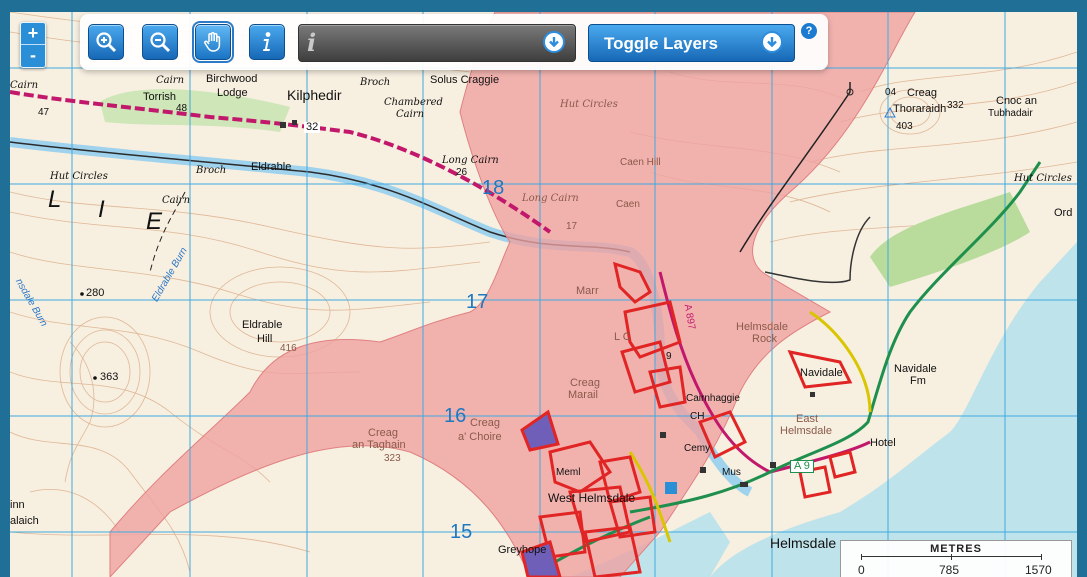 The image size is (1087, 577). What do you see at coordinates (807, 419) in the screenshot?
I see `label-east-helmsdale-1: East` at bounding box center [807, 419].